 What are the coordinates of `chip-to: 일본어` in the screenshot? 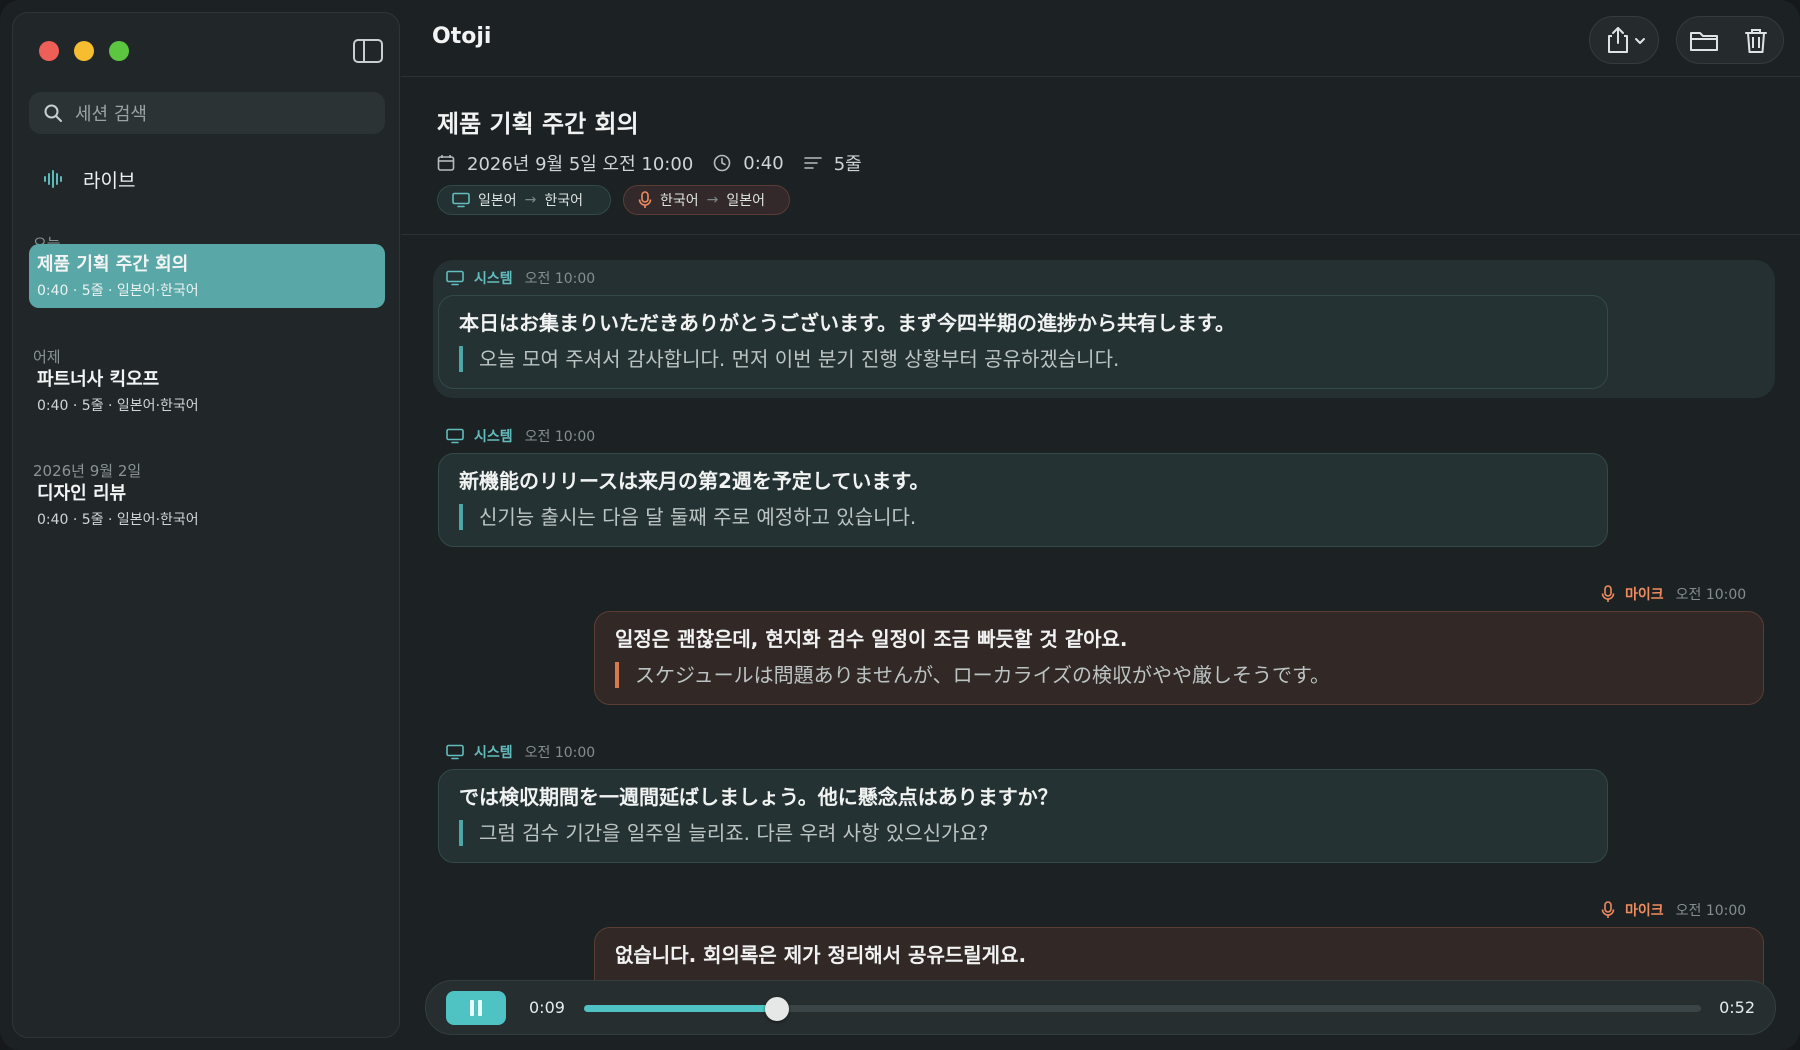 It's located at (746, 201).